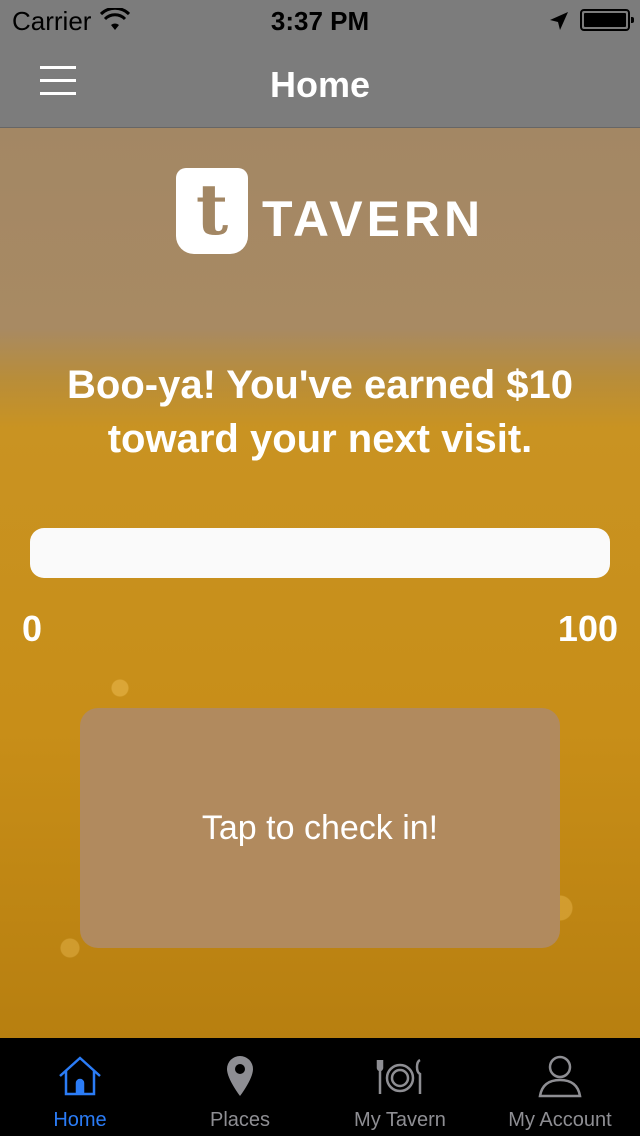  I want to click on user-icon, so click(560, 1076).